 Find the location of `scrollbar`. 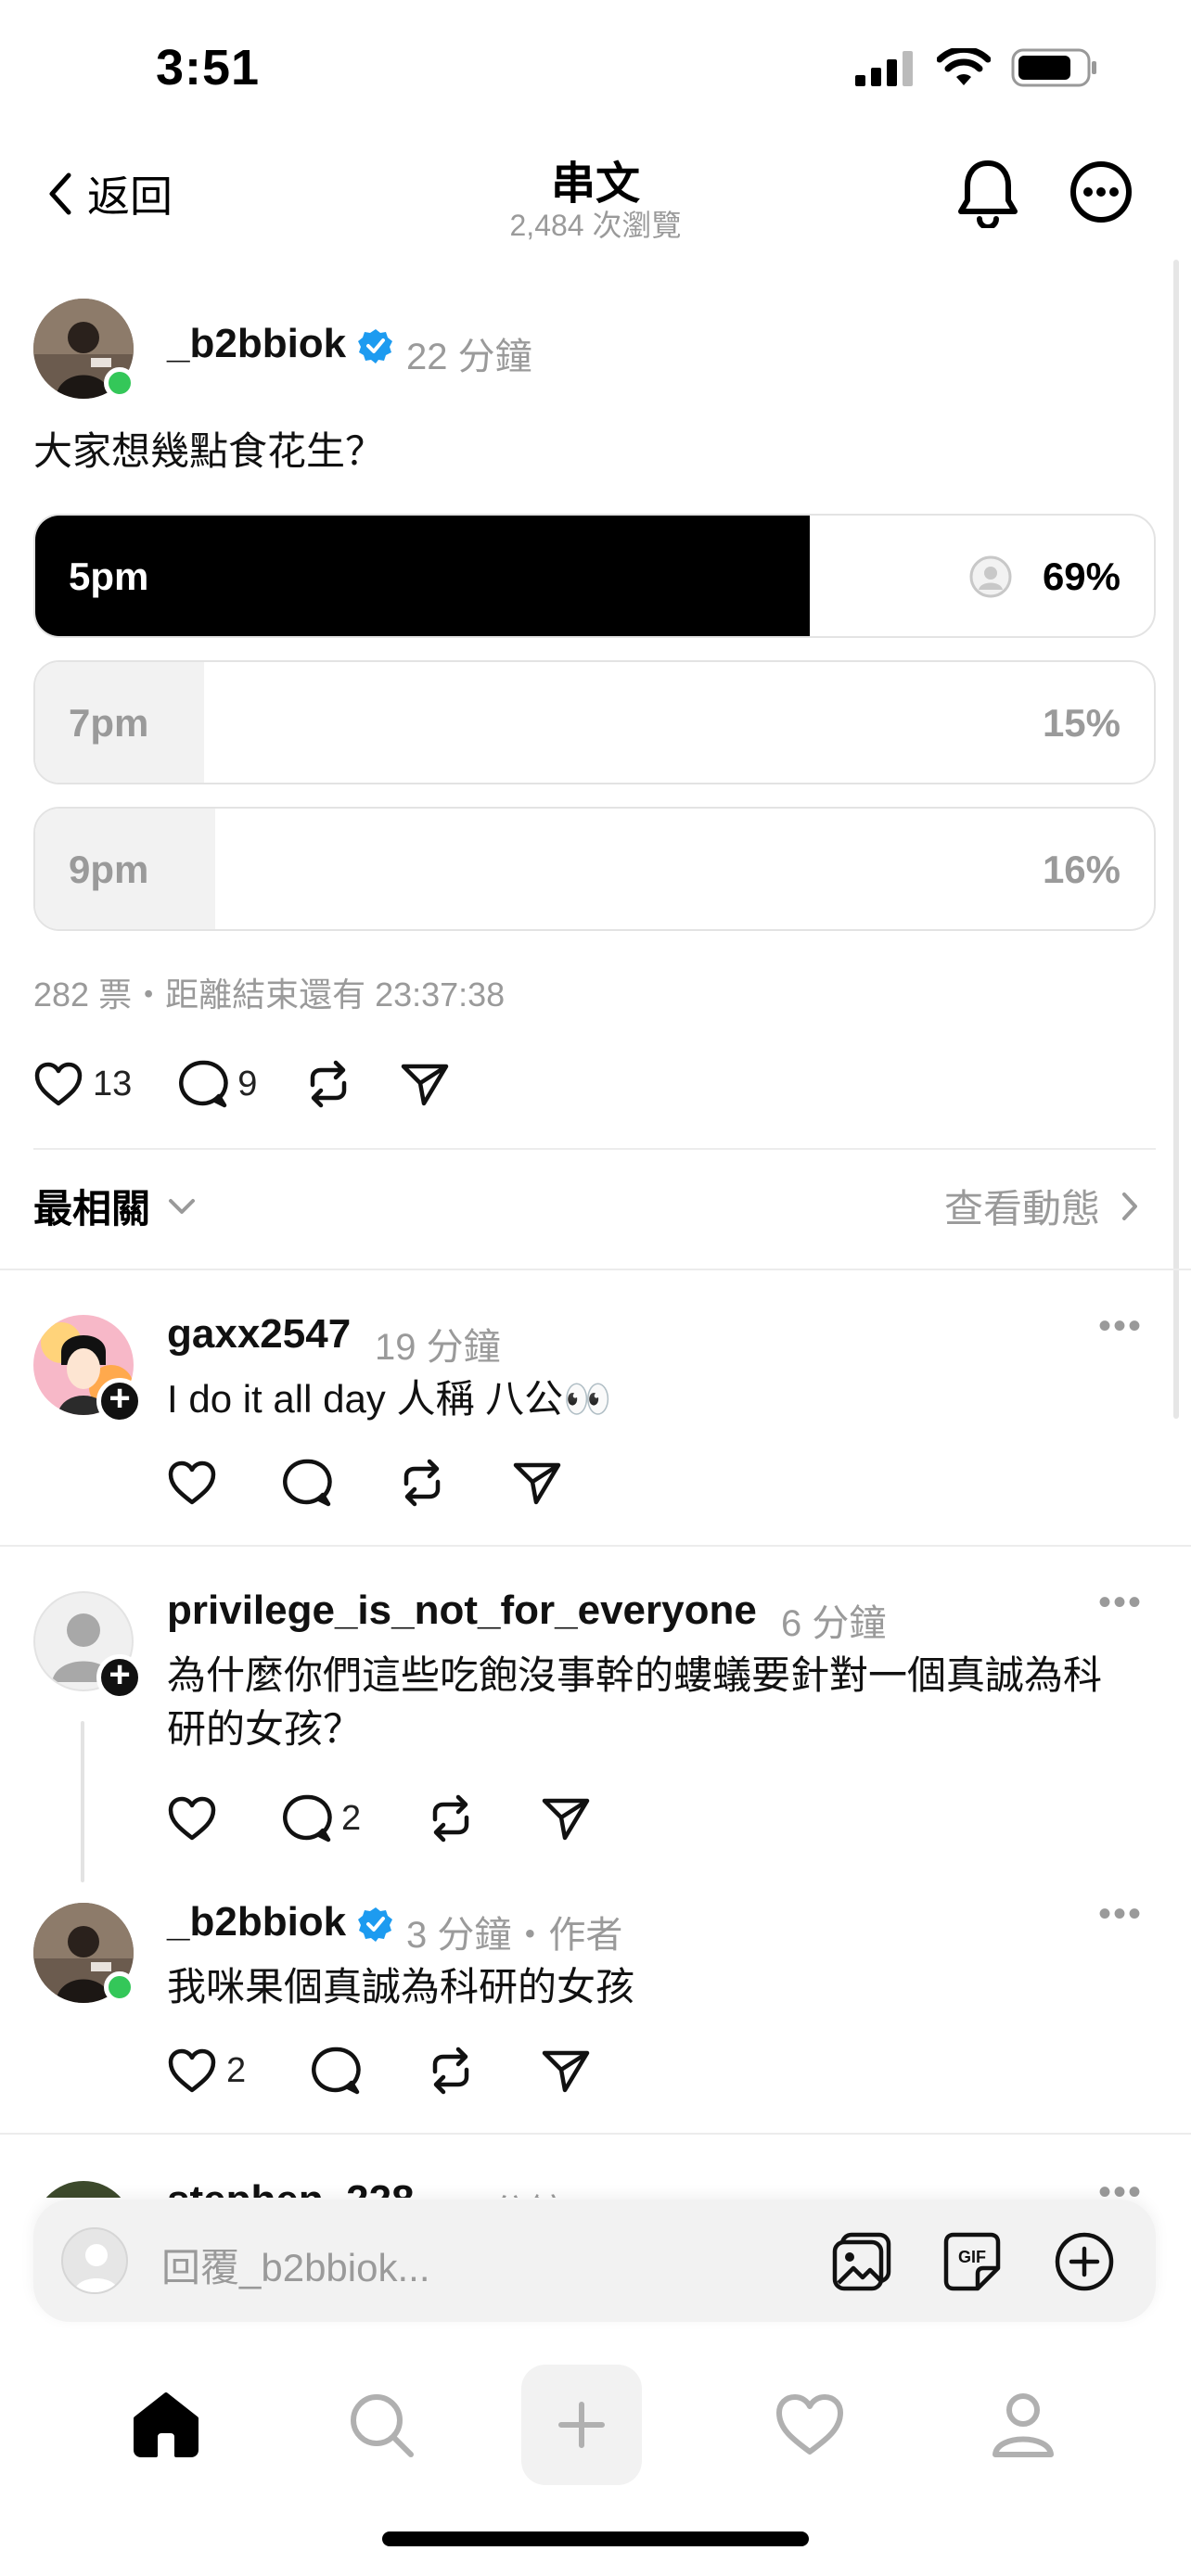

scrollbar is located at coordinates (1176, 839).